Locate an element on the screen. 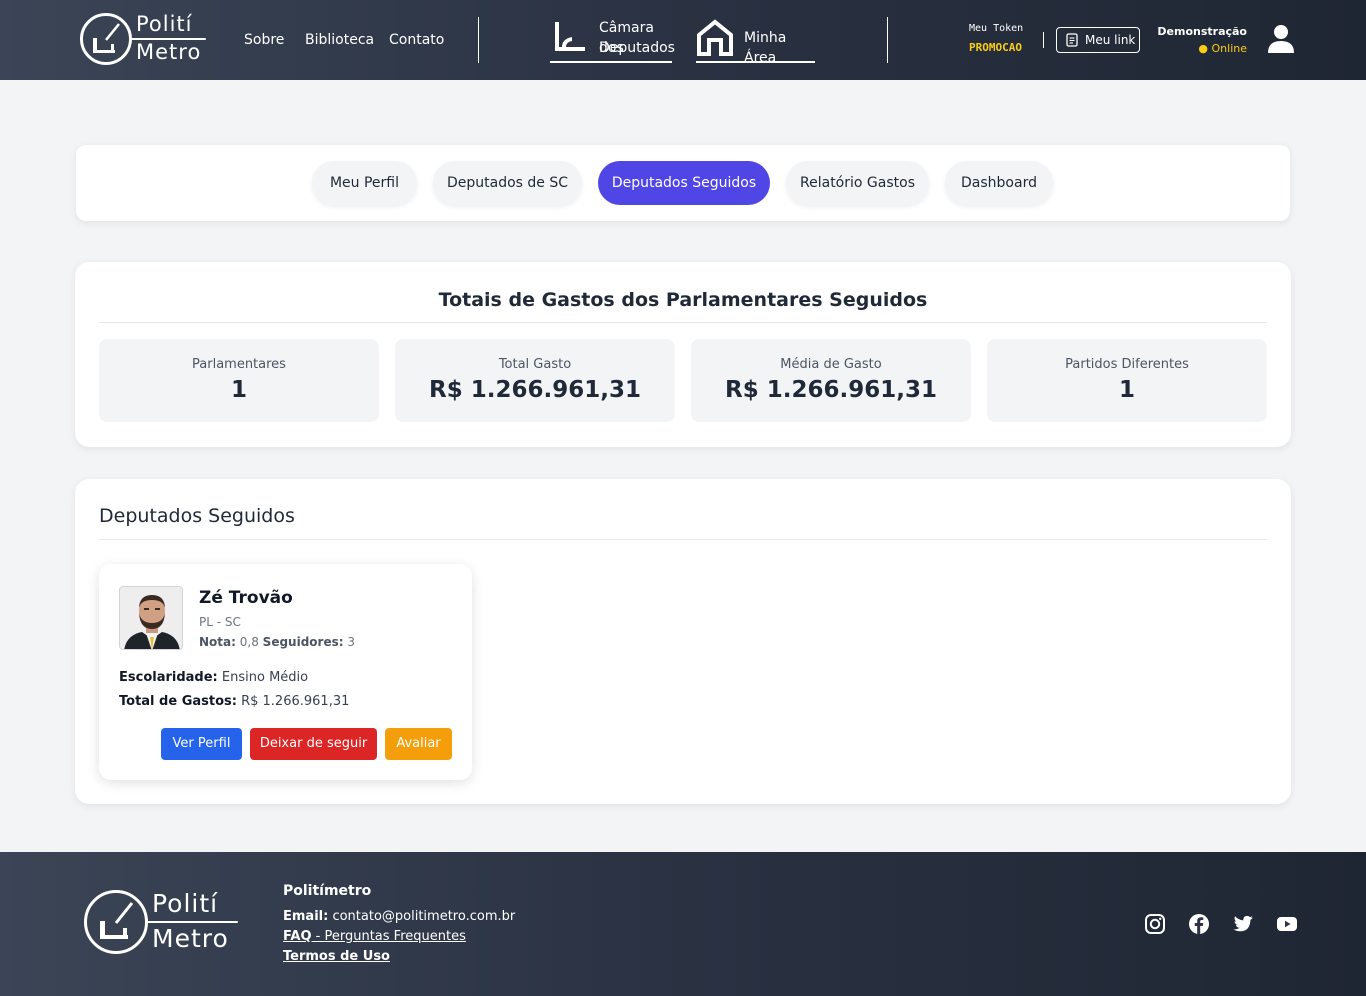  nav-camara-deputados: Câmara dos Deputados is located at coordinates (612, 39).